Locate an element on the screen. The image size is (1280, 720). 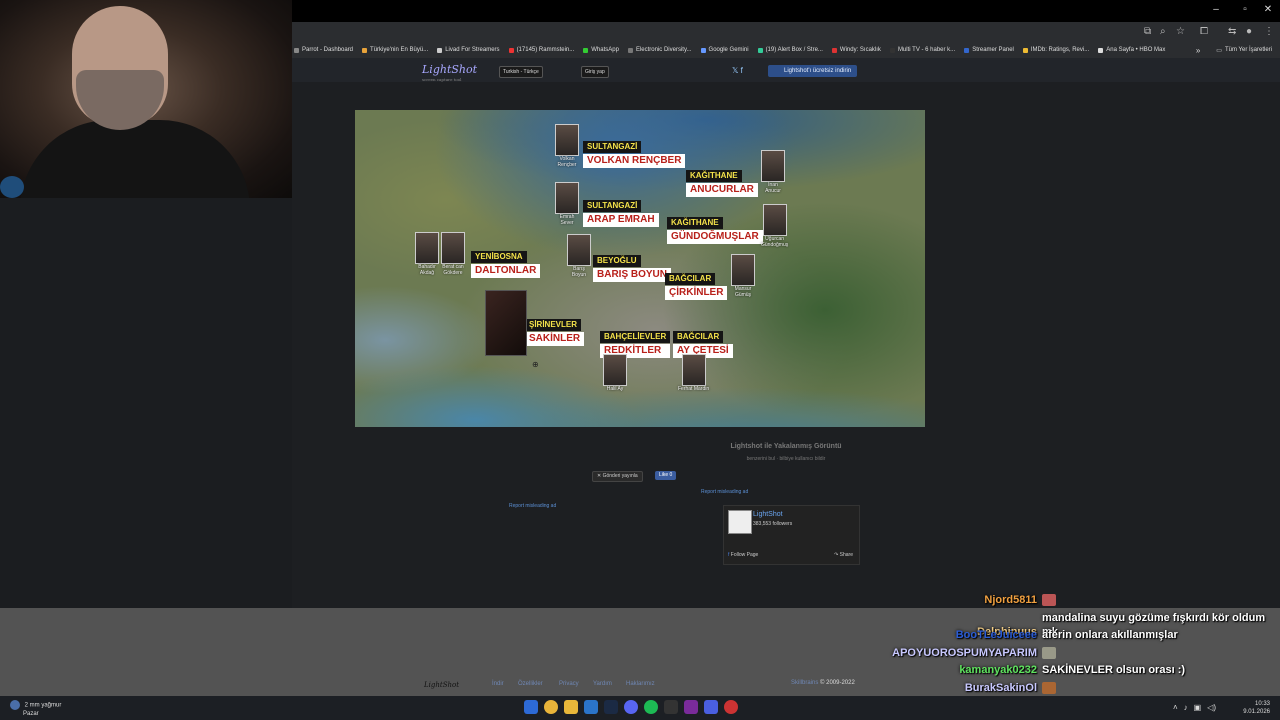
tray-chevron-icon: ˄ is located at coordinates (1175, 707).